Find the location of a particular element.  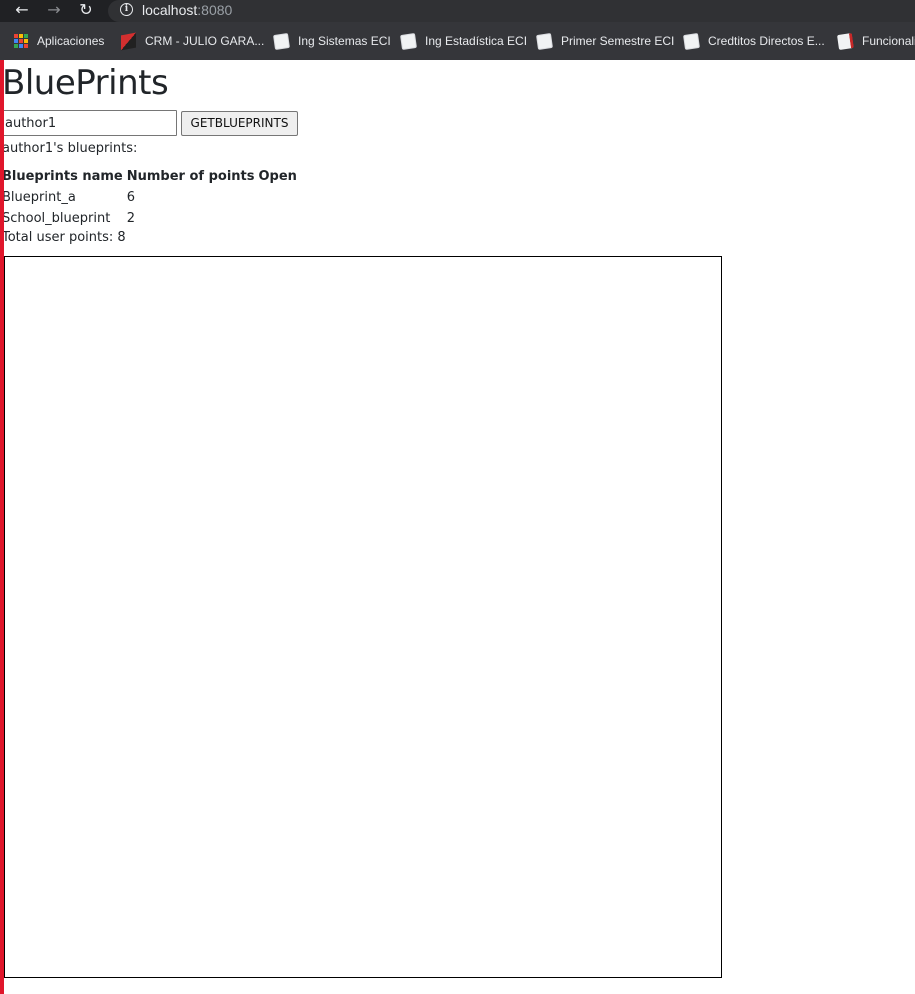

url-host: localhost is located at coordinates (170, 10).